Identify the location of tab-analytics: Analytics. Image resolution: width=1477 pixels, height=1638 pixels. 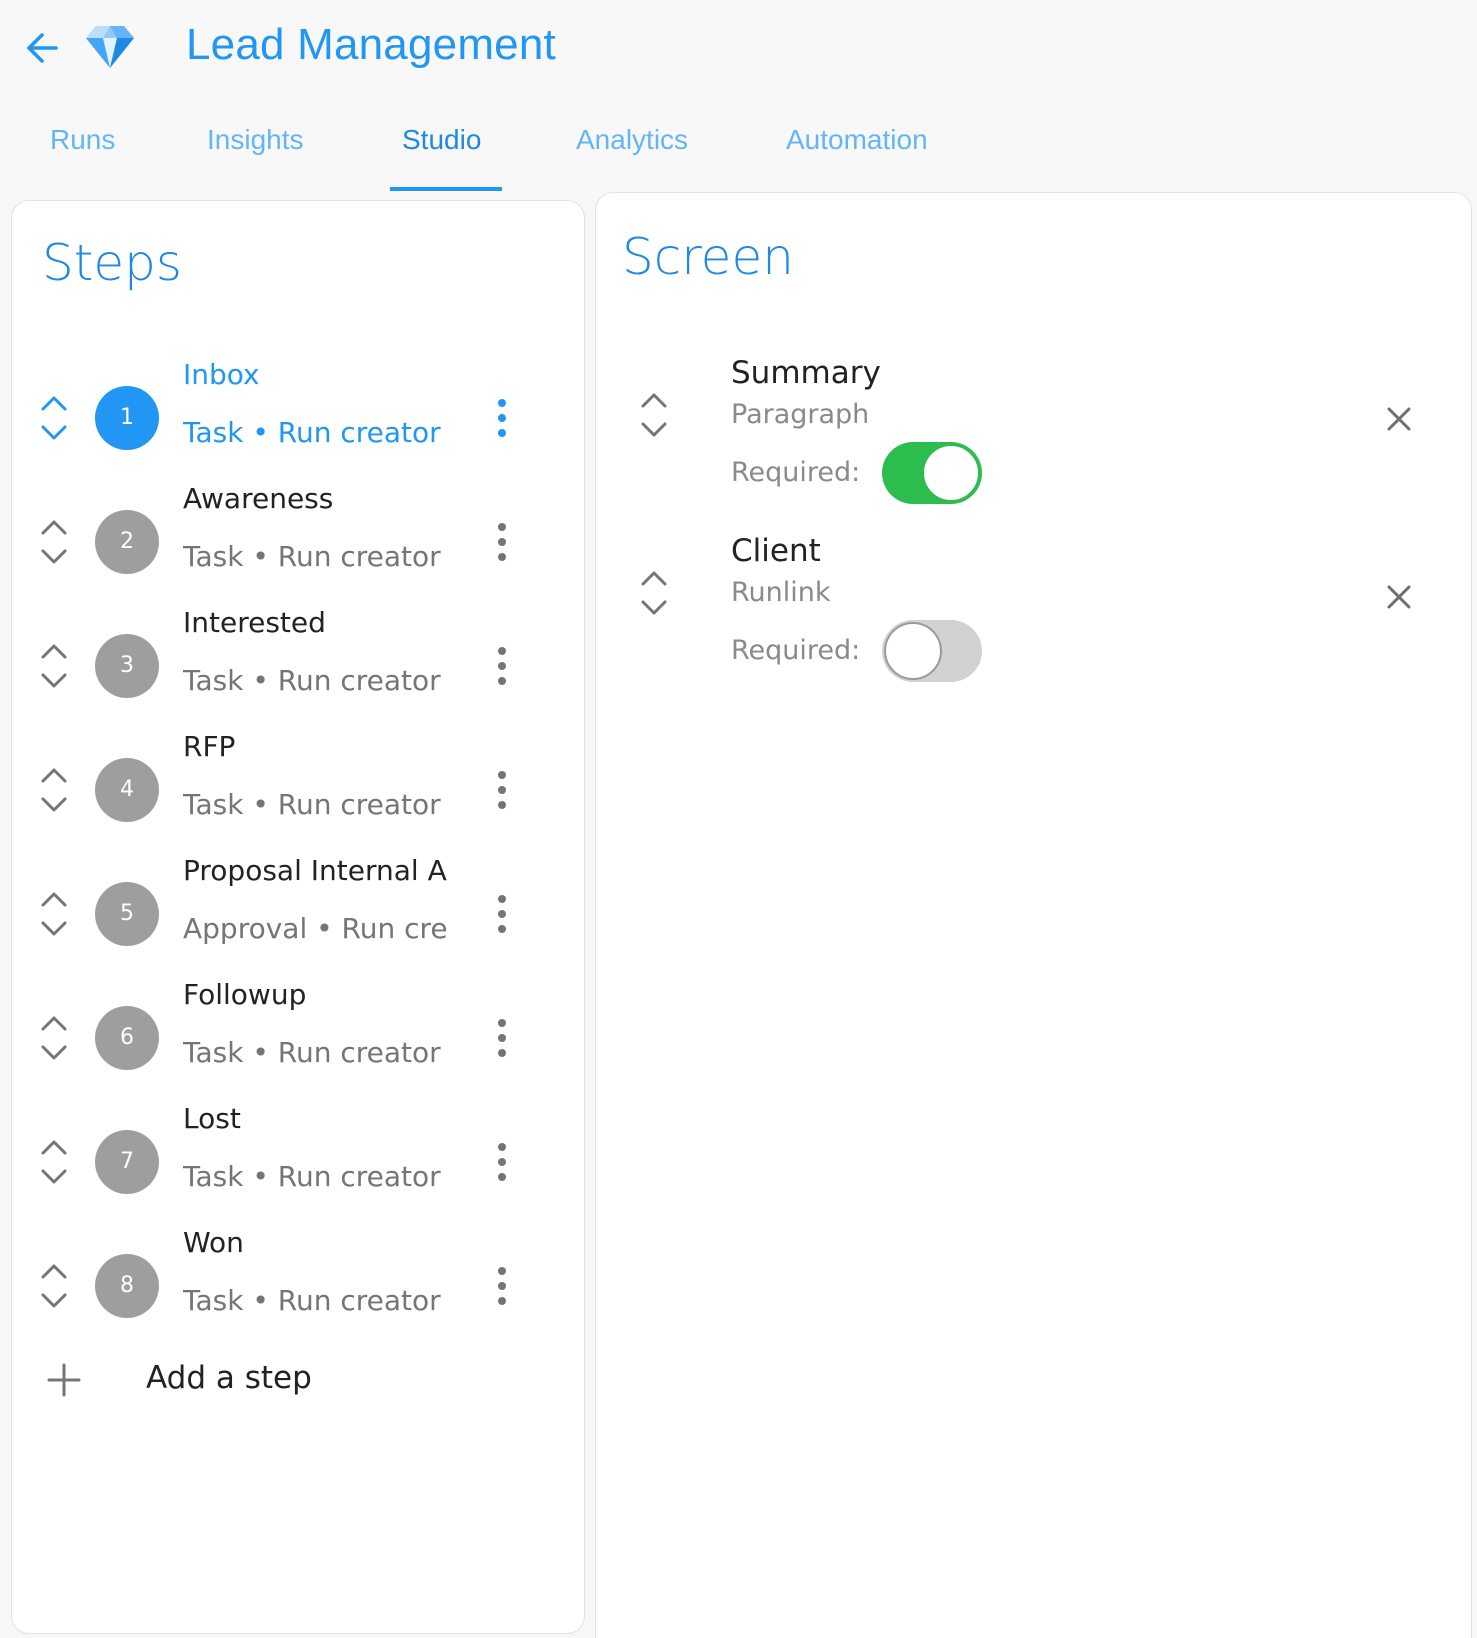
(632, 140).